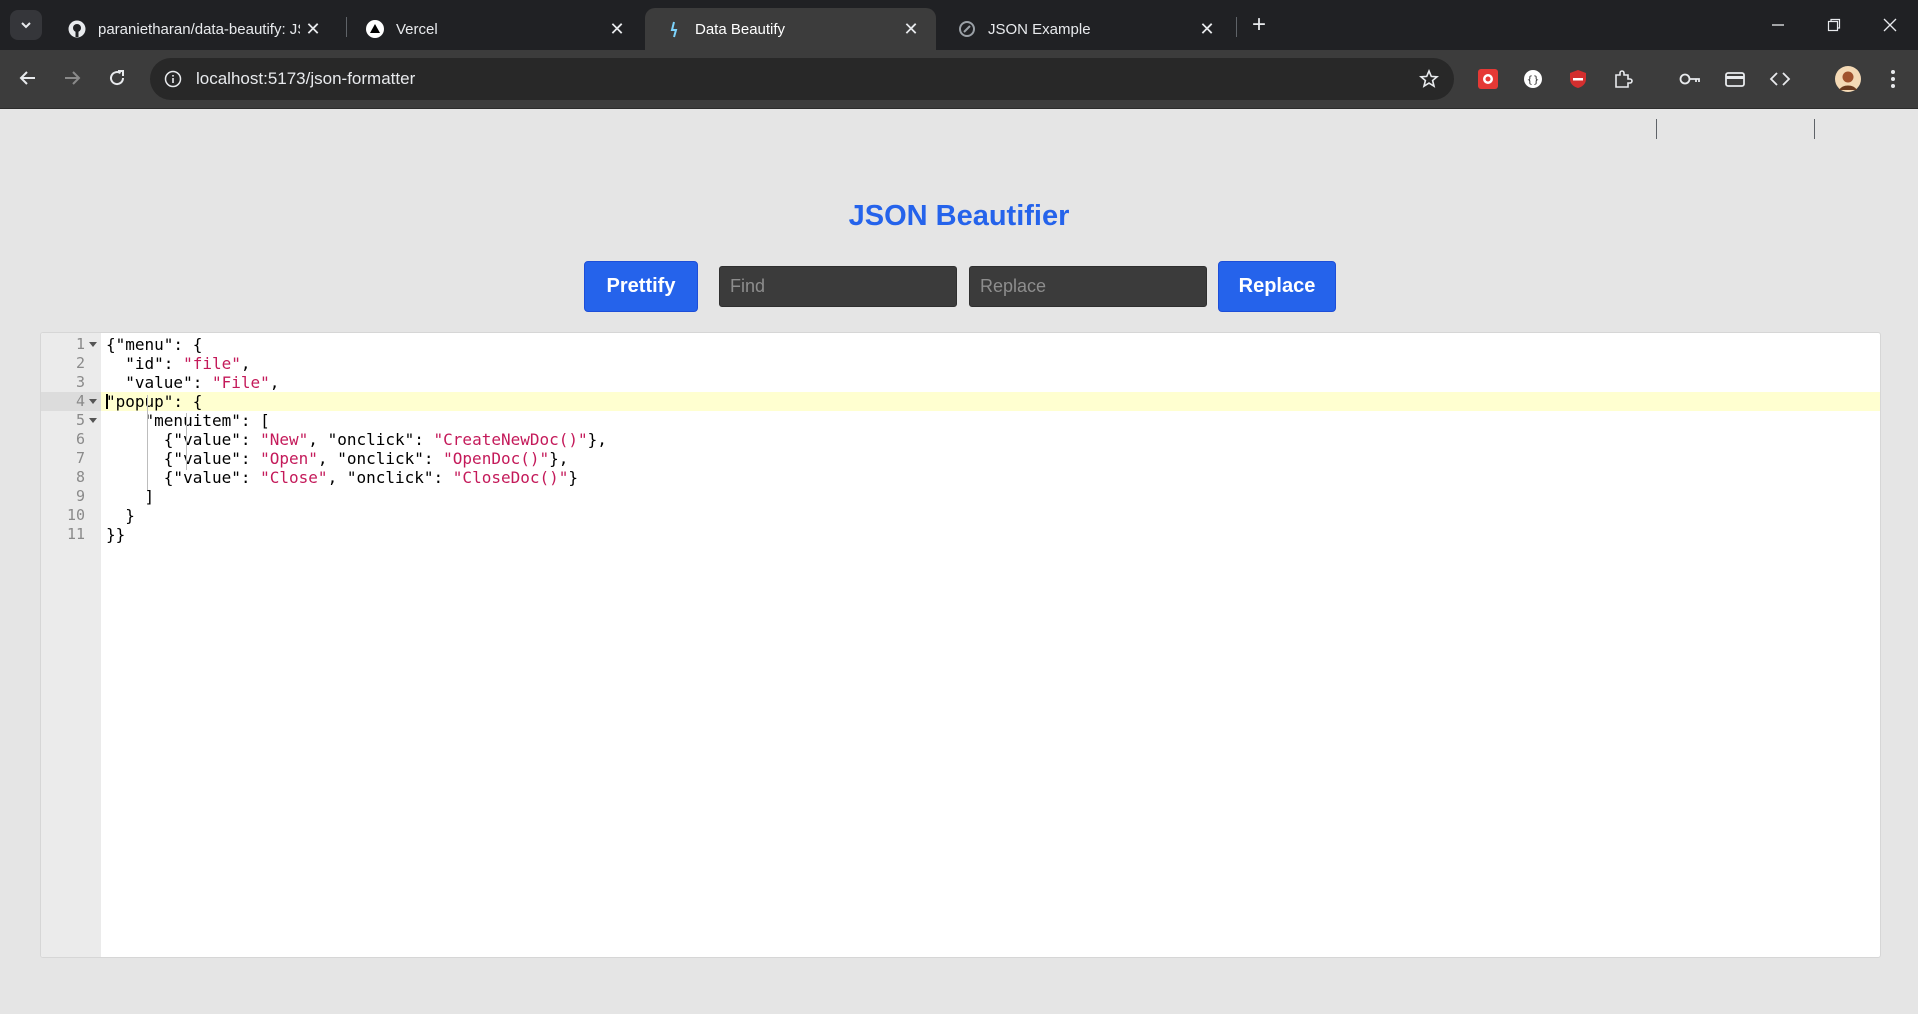  Describe the element at coordinates (960, 382) in the screenshot. I see `code-line: 3 "value": "File",` at that location.